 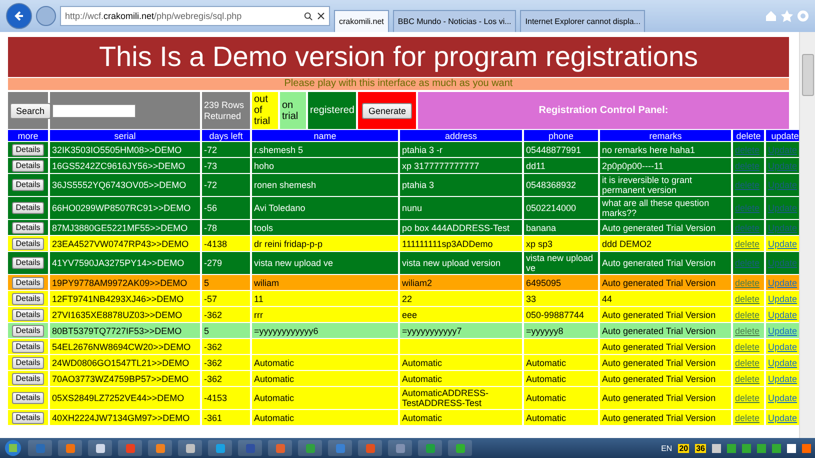 I want to click on close-icon, so click(x=321, y=16).